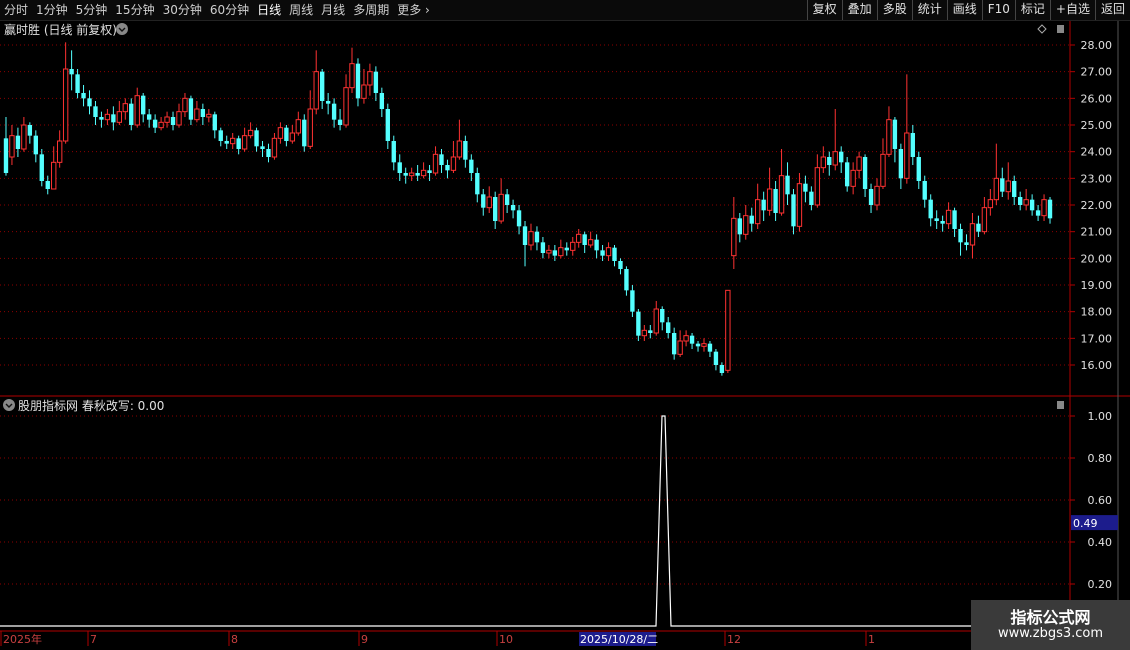 The image size is (1130, 650). I want to click on y-tick-label: 26.00, so click(1097, 98).